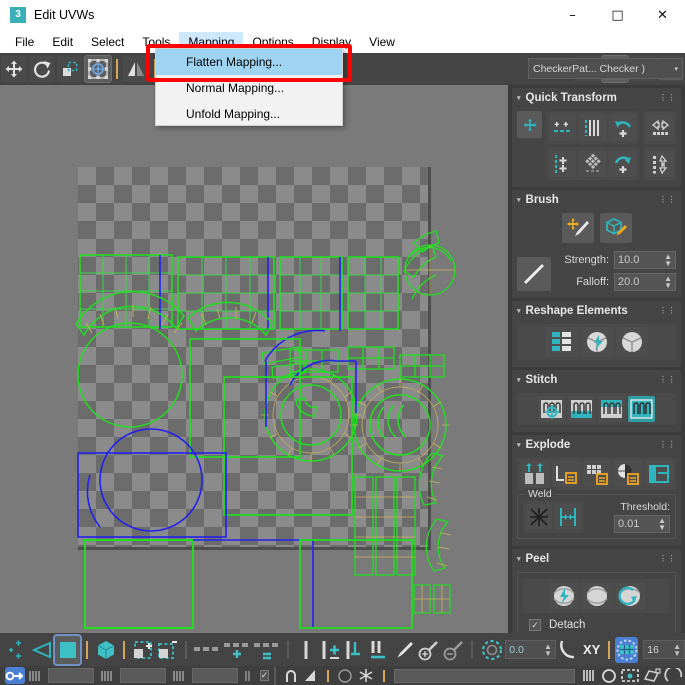  I want to click on menu-view: View, so click(382, 42).